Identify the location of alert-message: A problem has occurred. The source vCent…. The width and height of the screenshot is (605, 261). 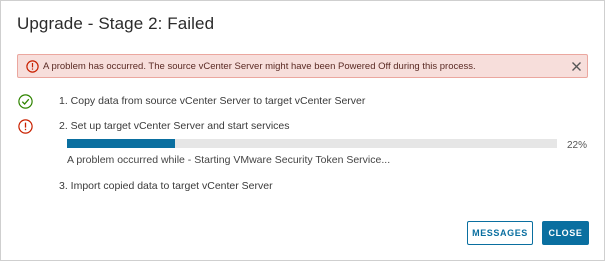
(259, 66).